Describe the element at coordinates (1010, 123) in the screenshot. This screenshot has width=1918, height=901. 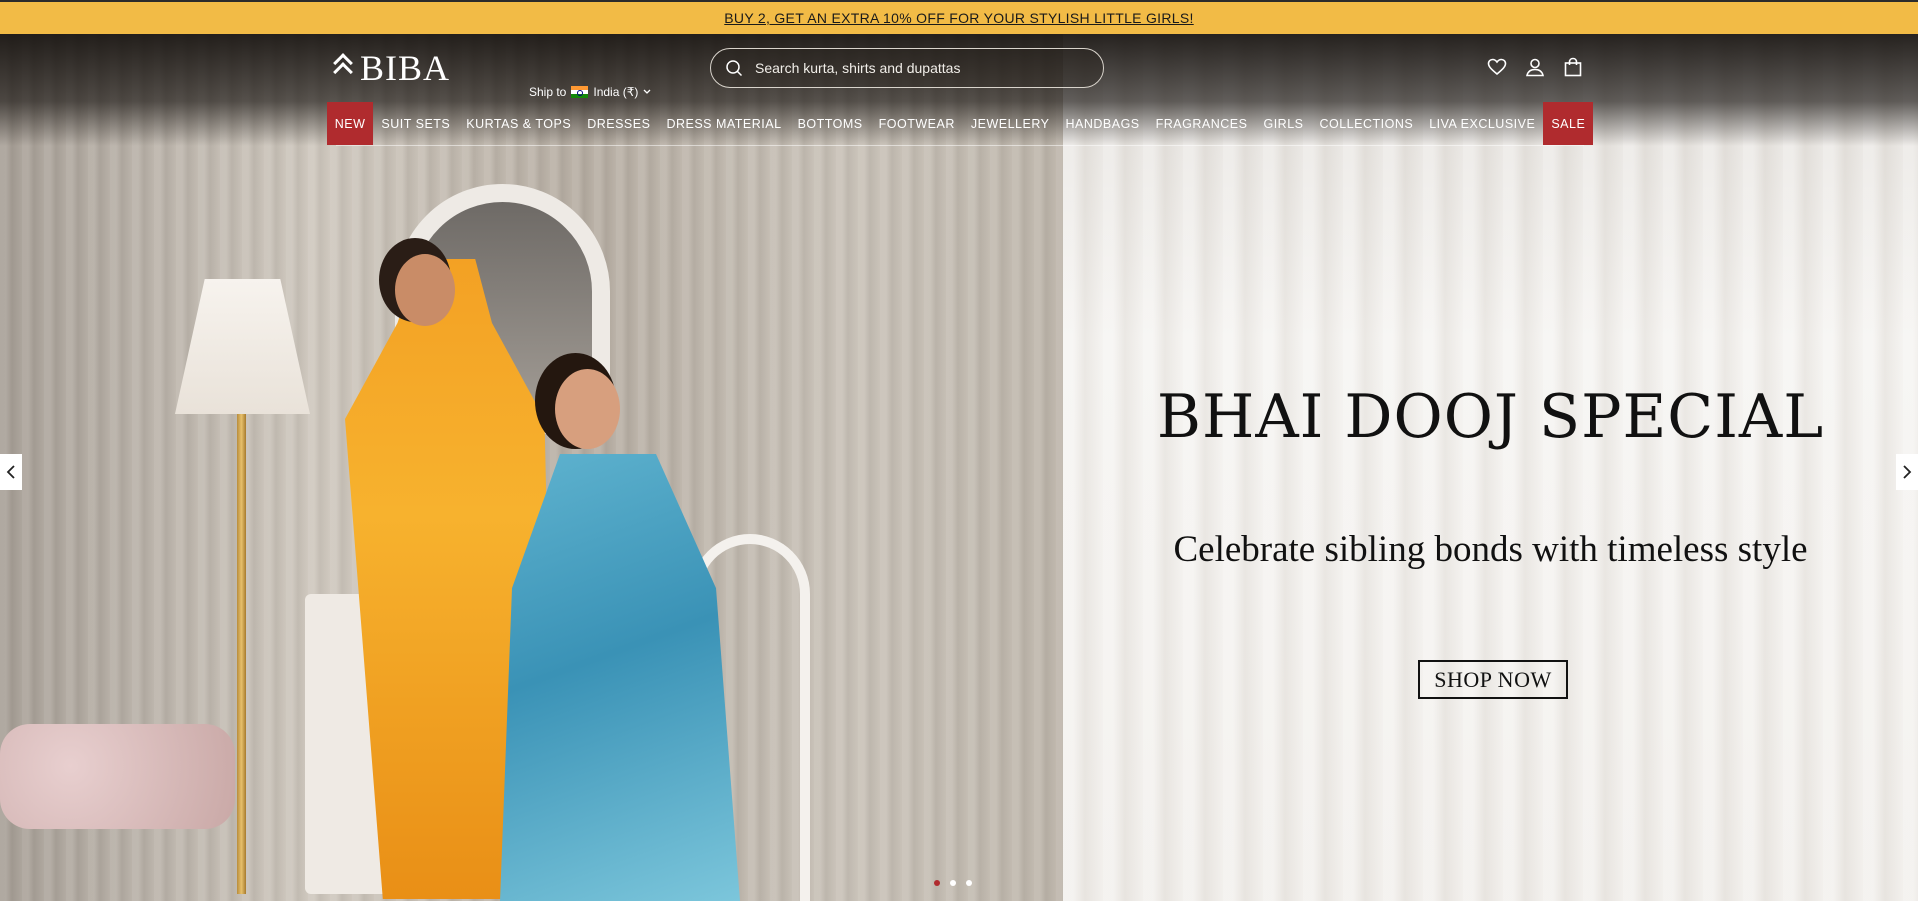
I see `nav-item-jewellery: JEWELLERY` at that location.